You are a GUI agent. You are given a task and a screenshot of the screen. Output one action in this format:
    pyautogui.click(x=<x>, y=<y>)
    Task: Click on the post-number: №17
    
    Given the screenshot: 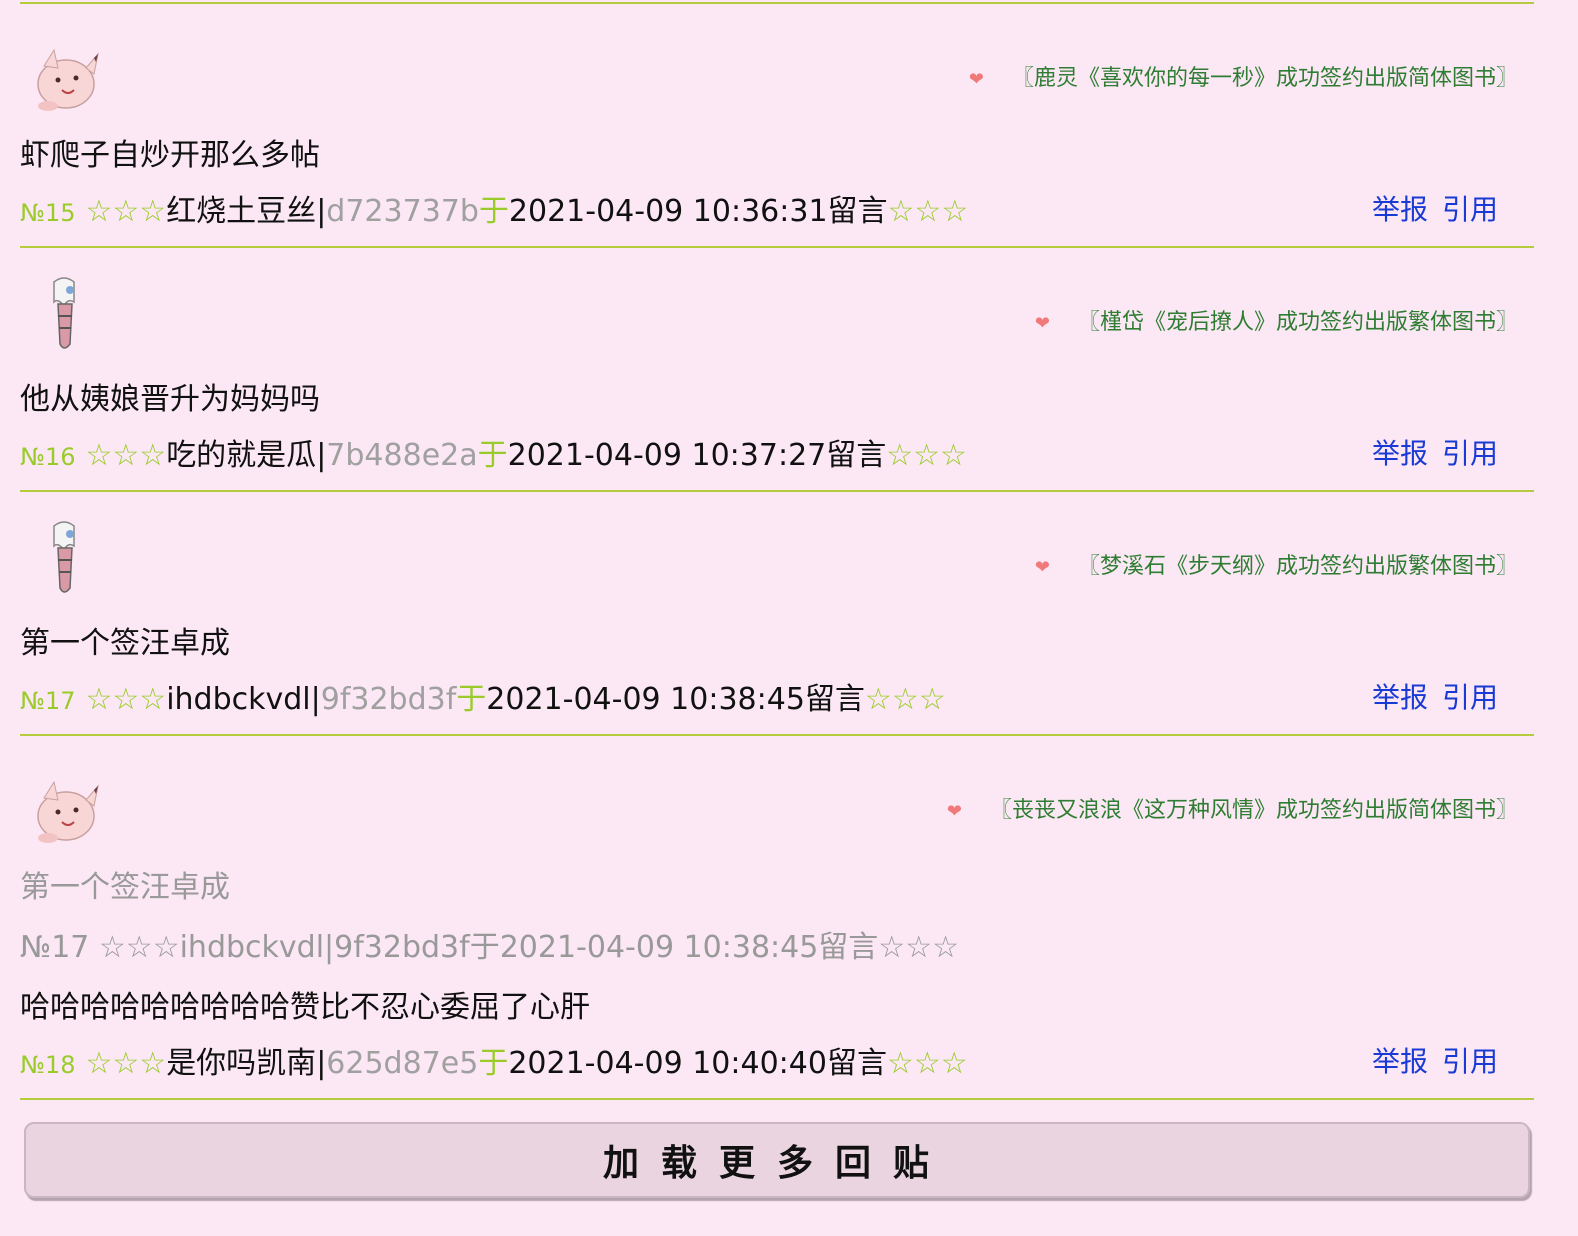 What is the action you would take?
    pyautogui.click(x=48, y=701)
    